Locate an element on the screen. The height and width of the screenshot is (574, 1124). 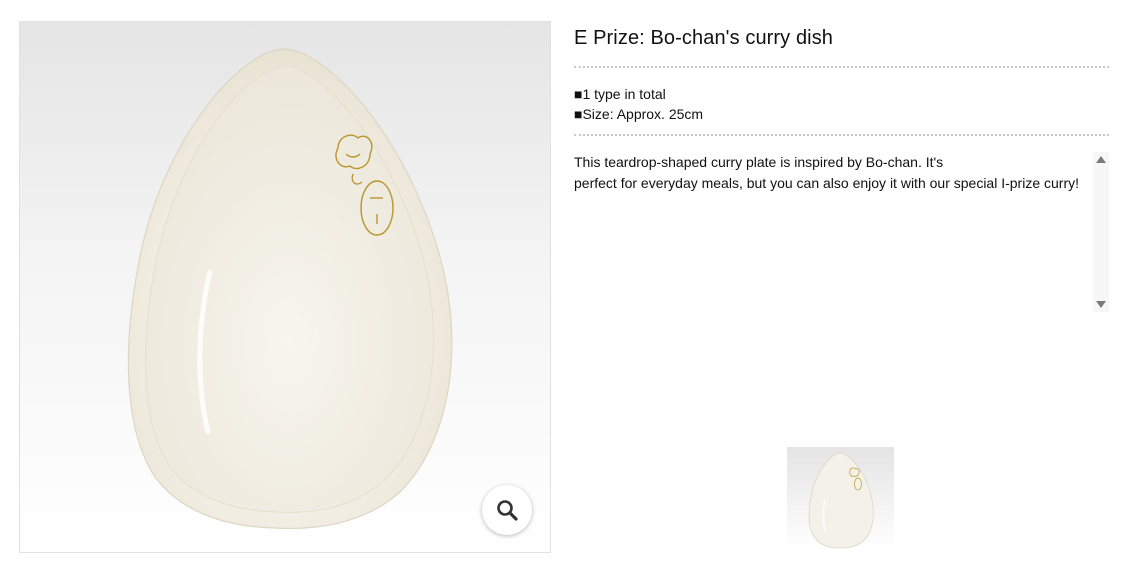
product-title: E Prize: Bo-chan's curry dish is located at coordinates (704, 38).